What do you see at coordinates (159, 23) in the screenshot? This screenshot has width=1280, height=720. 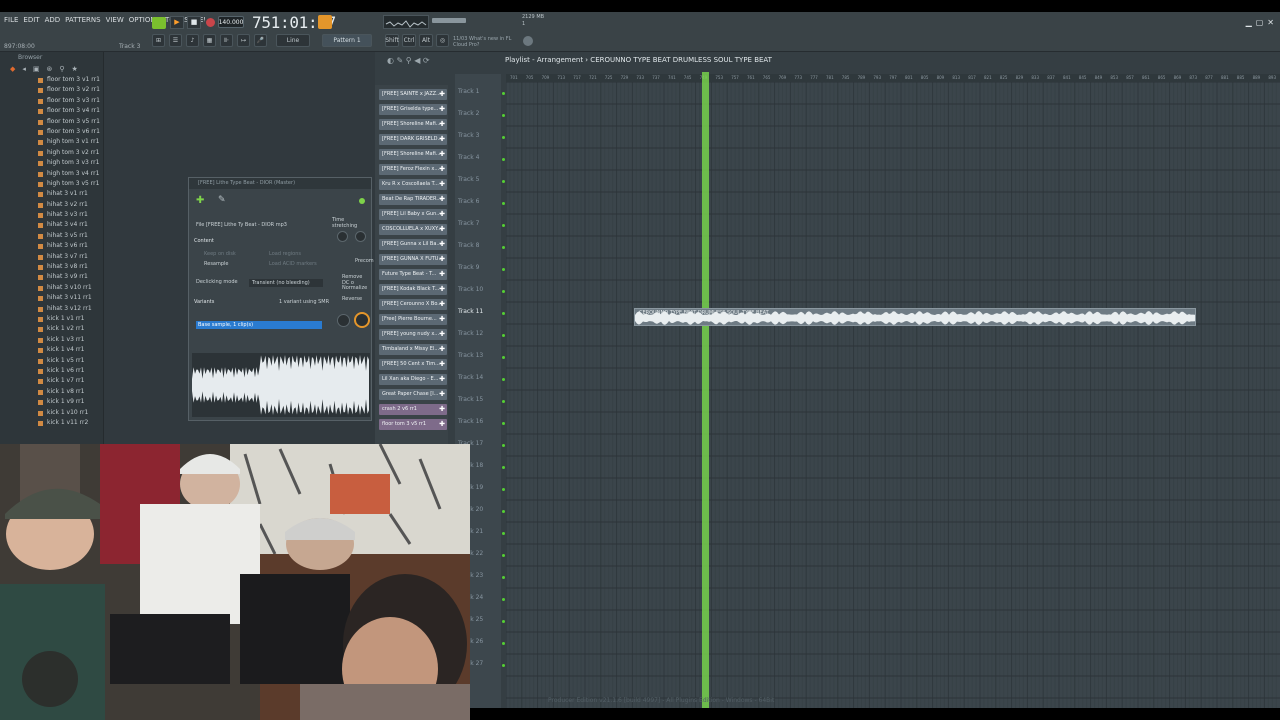 I see `pattern-song-toggle` at bounding box center [159, 23].